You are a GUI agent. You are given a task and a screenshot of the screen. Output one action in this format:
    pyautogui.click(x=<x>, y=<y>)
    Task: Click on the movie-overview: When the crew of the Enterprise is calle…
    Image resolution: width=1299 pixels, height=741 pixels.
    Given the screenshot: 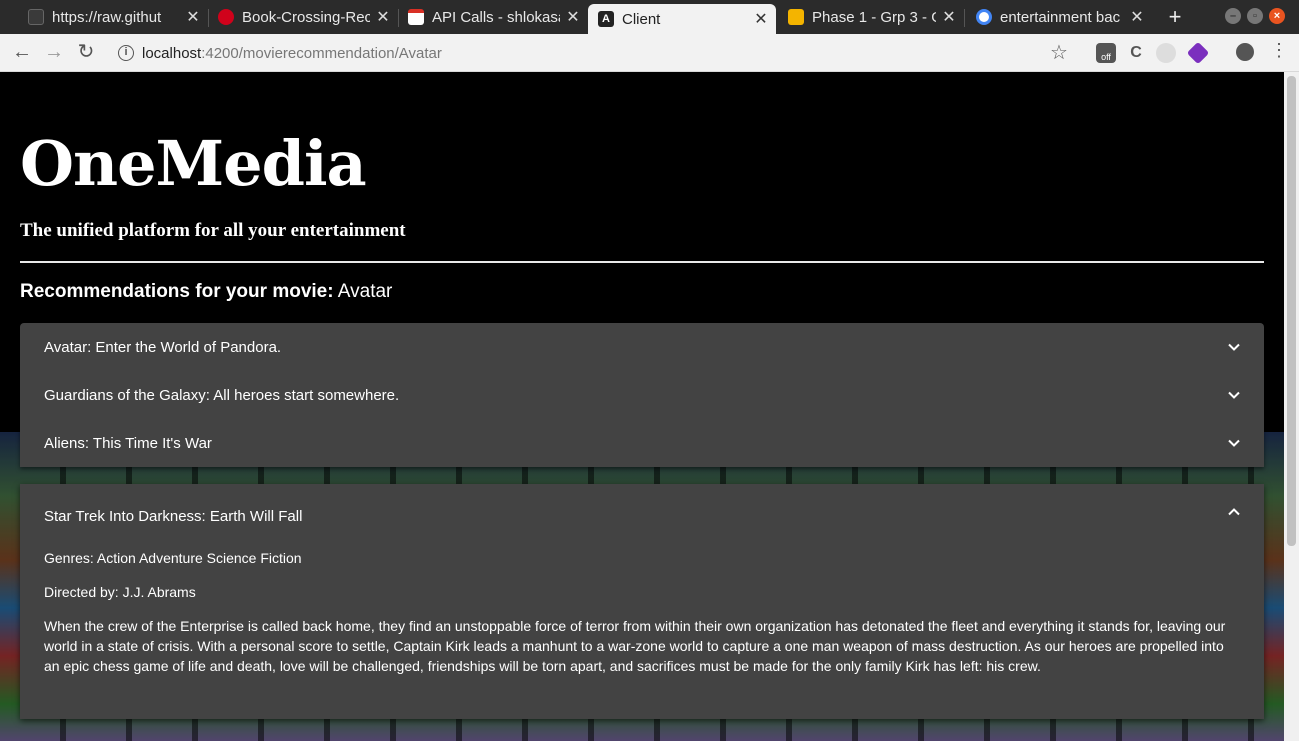 What is the action you would take?
    pyautogui.click(x=635, y=646)
    